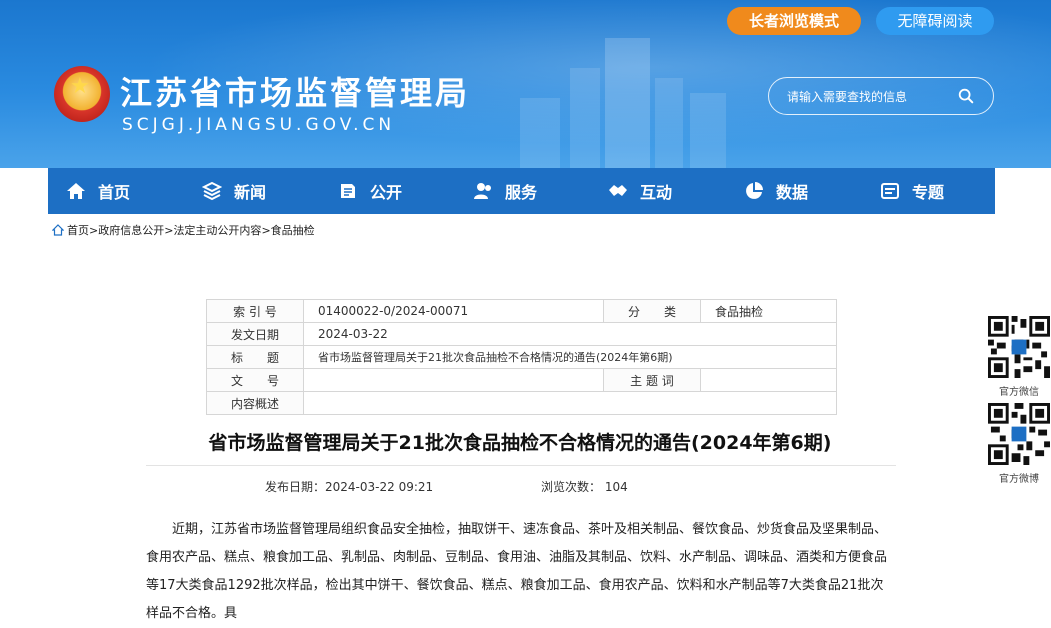 The width and height of the screenshot is (1051, 628). I want to click on keywords-label: 主 题 词, so click(652, 380).